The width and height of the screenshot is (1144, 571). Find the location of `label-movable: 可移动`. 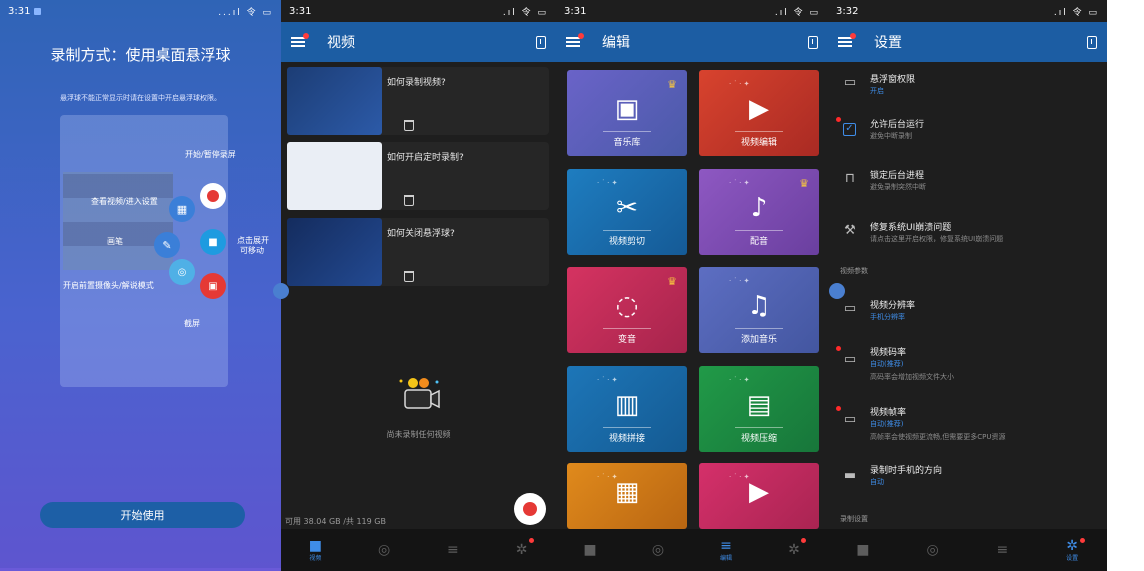

label-movable: 可移动 is located at coordinates (252, 250).